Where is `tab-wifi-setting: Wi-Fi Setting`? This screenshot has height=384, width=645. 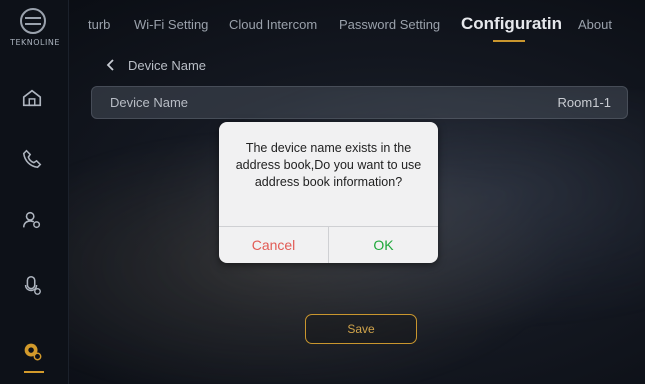
tab-wifi-setting: Wi-Fi Setting is located at coordinates (171, 24).